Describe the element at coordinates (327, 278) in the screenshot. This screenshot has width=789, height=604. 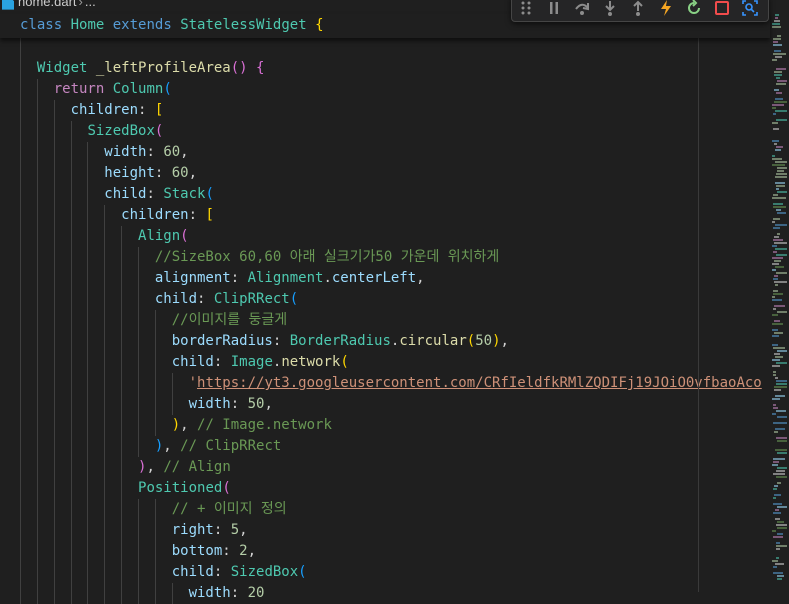
I see `code-token: .` at that location.